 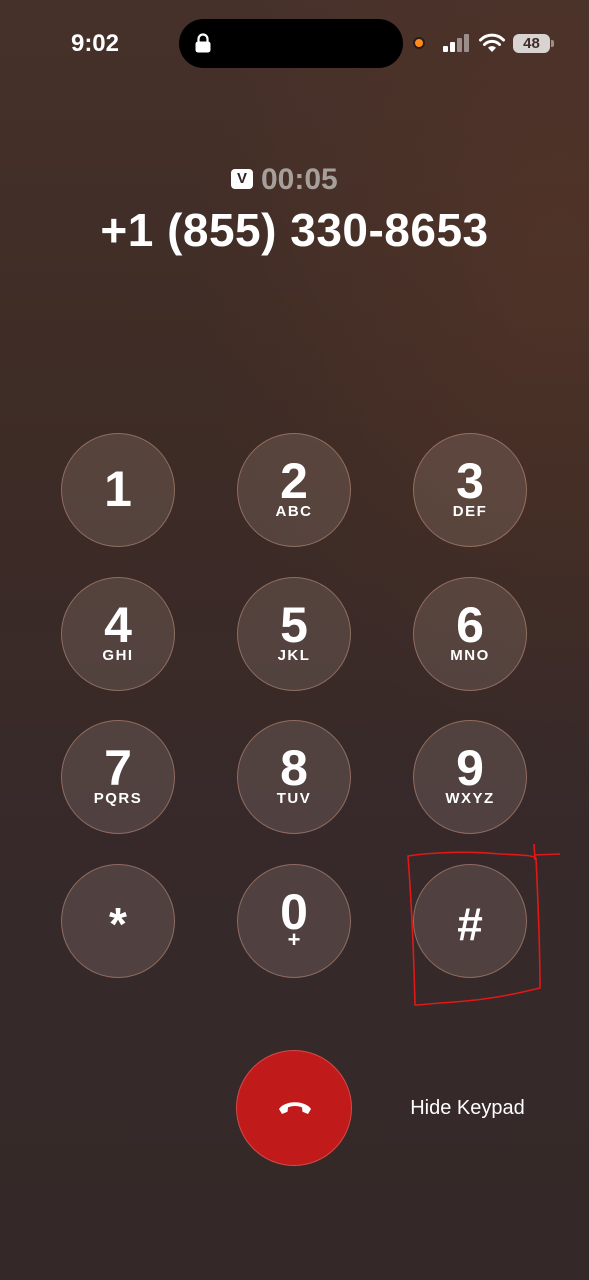 I want to click on key-digit: 6, so click(x=470, y=625).